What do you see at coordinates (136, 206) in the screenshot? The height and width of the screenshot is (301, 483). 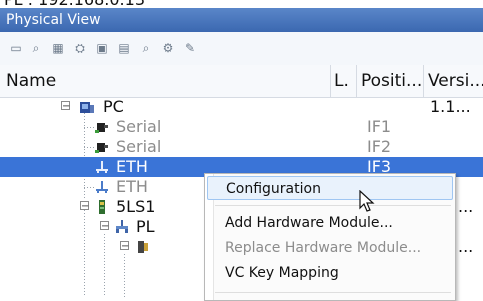 I see `tree-label: 5LS1` at bounding box center [136, 206].